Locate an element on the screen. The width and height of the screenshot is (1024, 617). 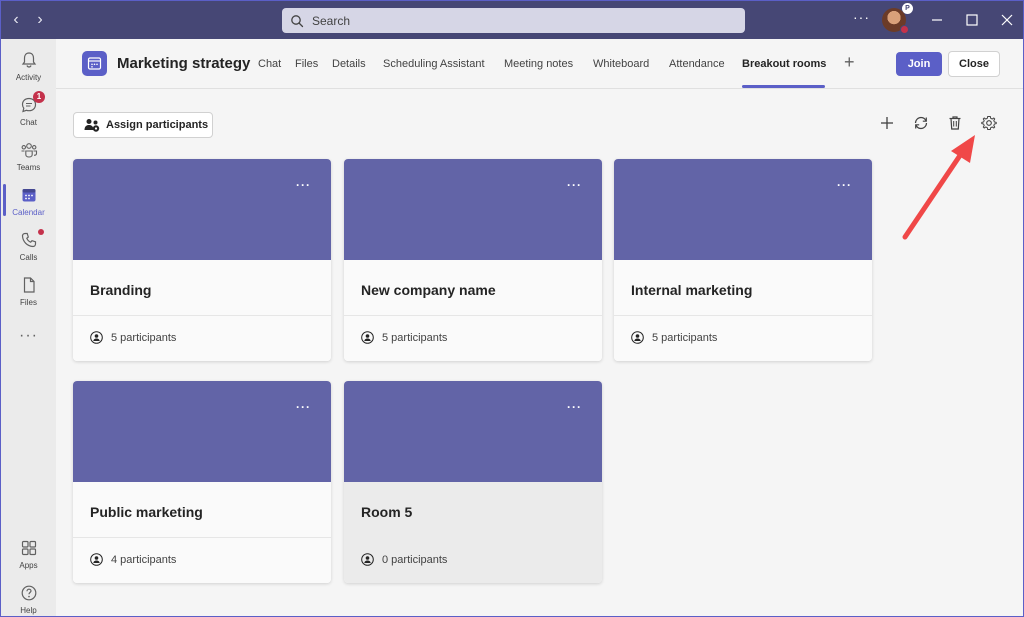
tab-chat: Chat is located at coordinates (269, 64).